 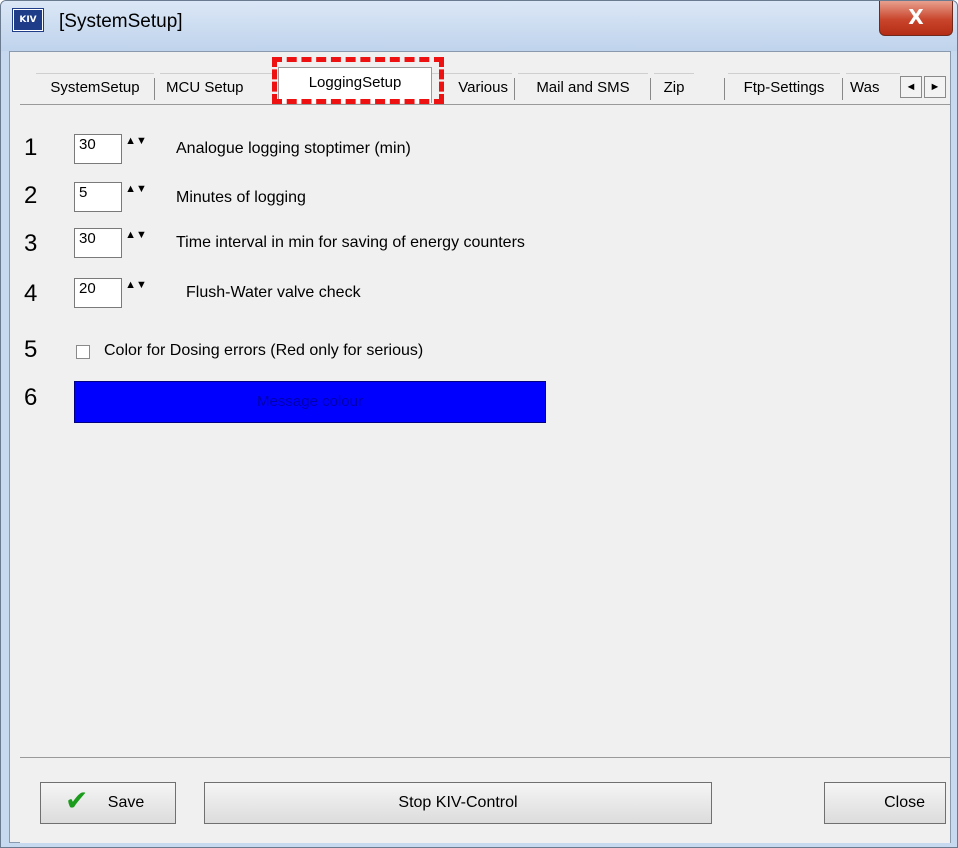 I want to click on row-number: 3, so click(x=31, y=243).